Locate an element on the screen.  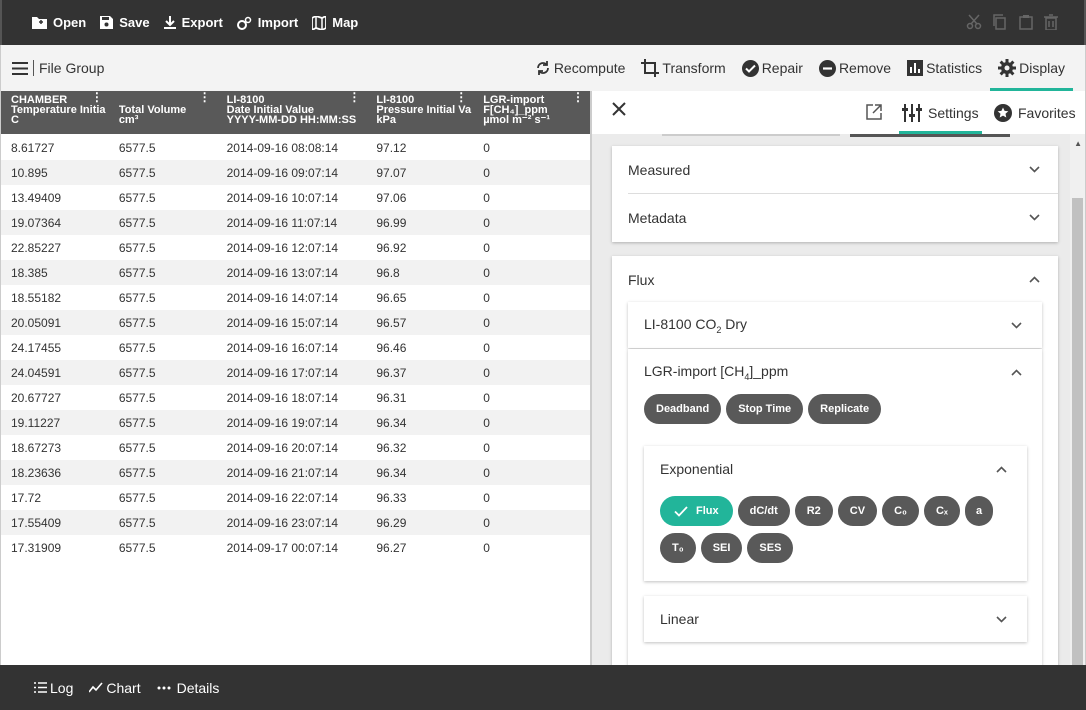
li8100-co2-header: LI-8100 CO2 Dry is located at coordinates (843, 325).